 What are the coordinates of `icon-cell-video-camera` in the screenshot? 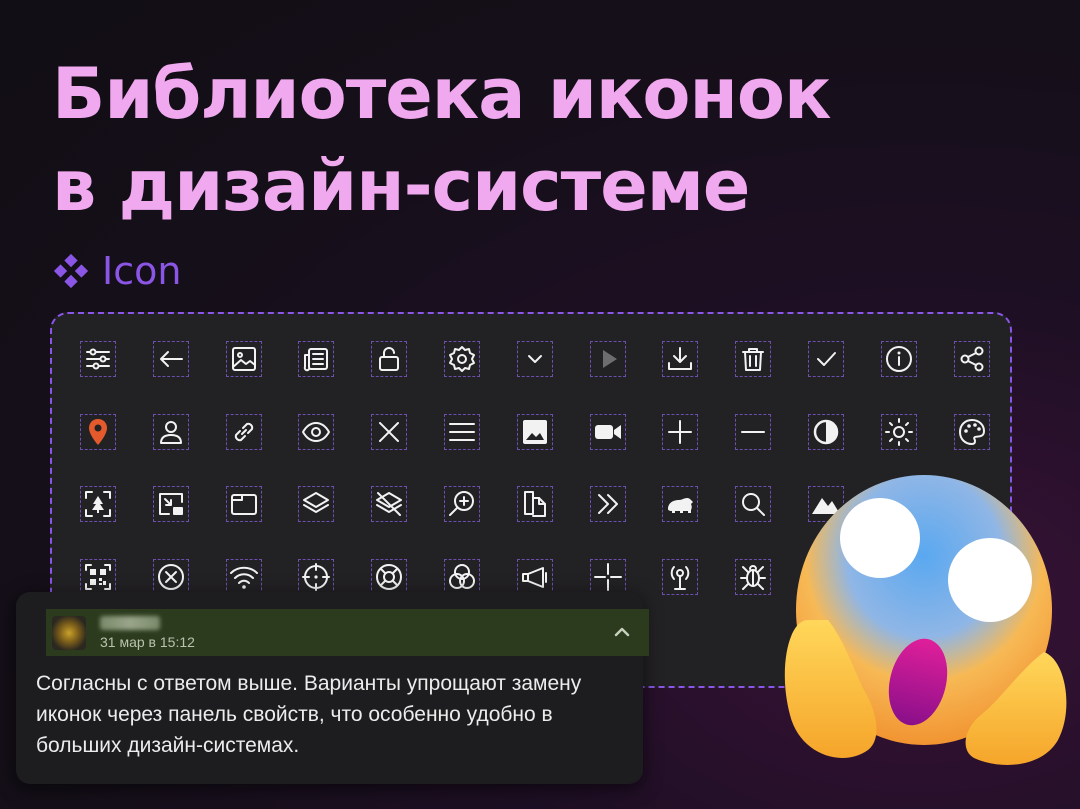 It's located at (607, 431).